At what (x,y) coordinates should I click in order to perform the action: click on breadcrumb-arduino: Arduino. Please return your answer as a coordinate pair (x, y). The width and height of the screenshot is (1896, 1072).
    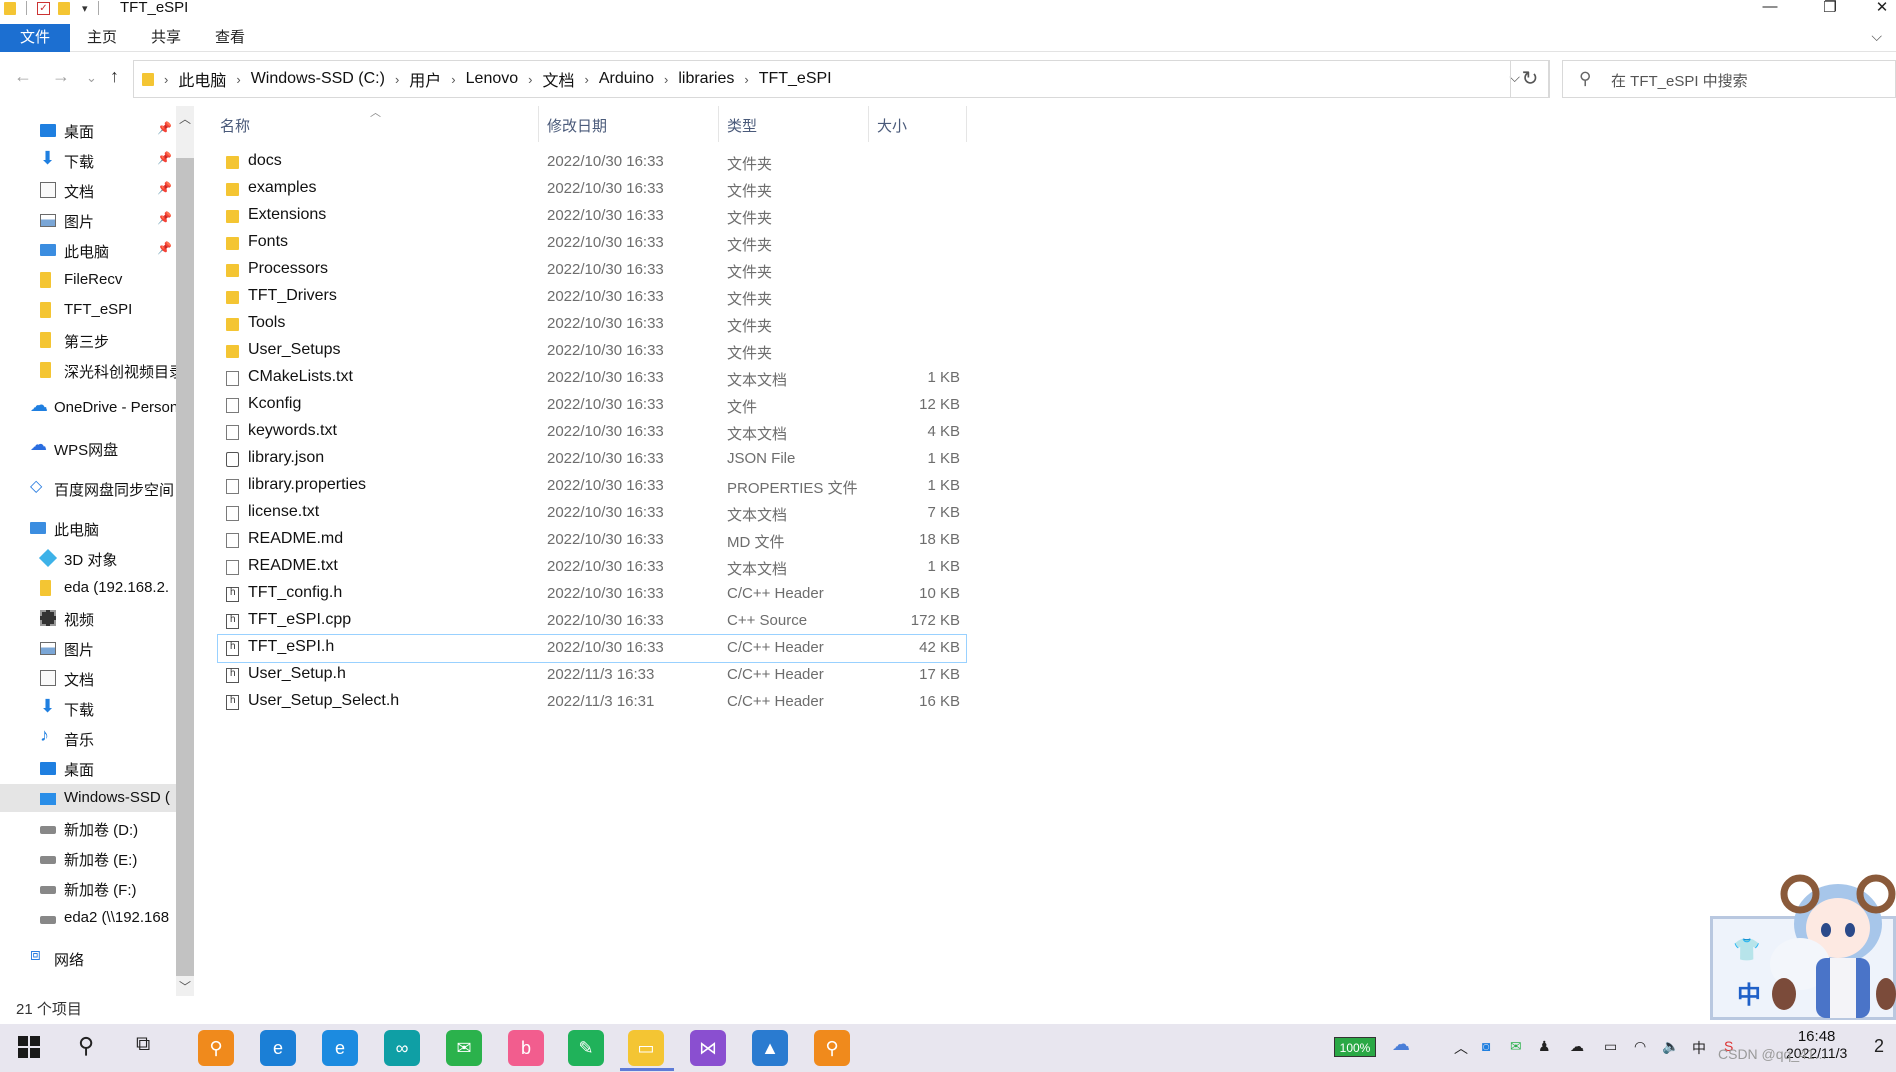
    Looking at the image, I should click on (626, 79).